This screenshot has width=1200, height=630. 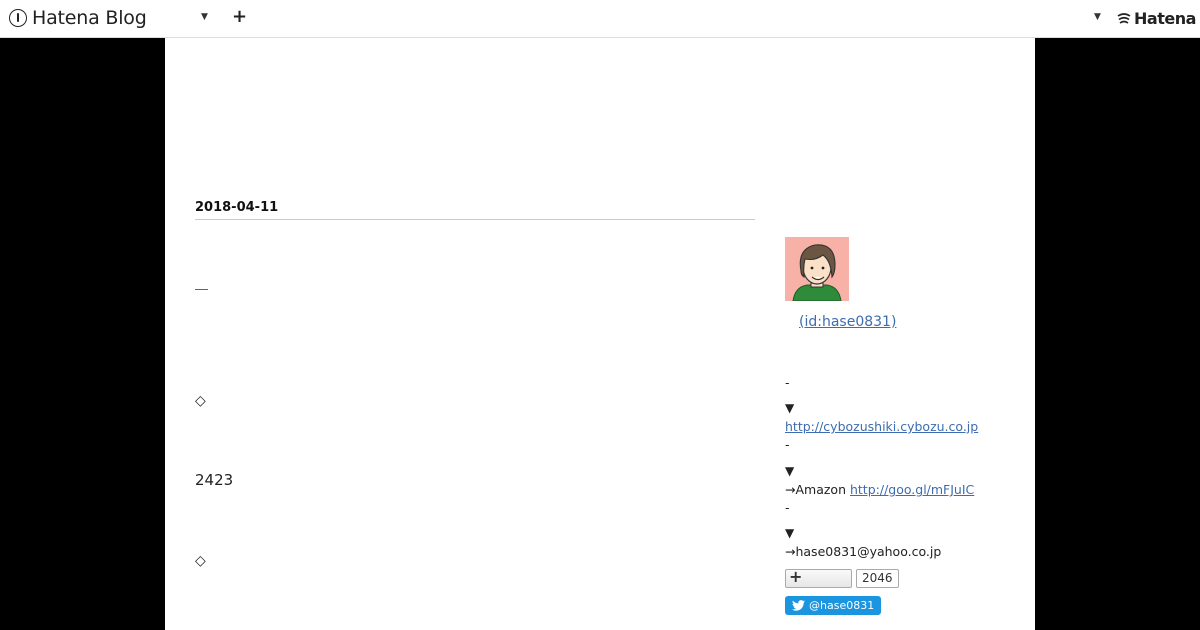 What do you see at coordinates (912, 489) in the screenshot?
I see `amazon-link: http://goo.gl/mFJuIC` at bounding box center [912, 489].